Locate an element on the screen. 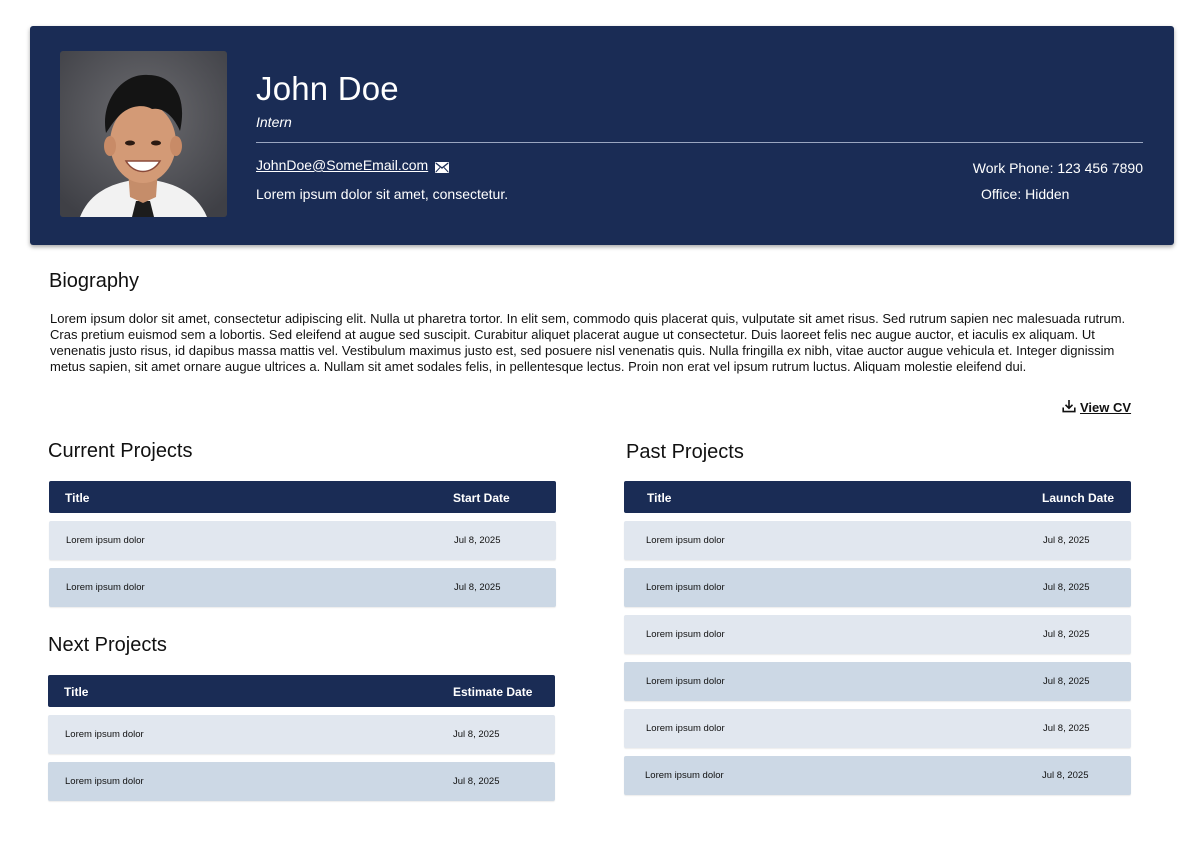 Image resolution: width=1203 pixels, height=855 pixels. download-icon is located at coordinates (1069, 407).